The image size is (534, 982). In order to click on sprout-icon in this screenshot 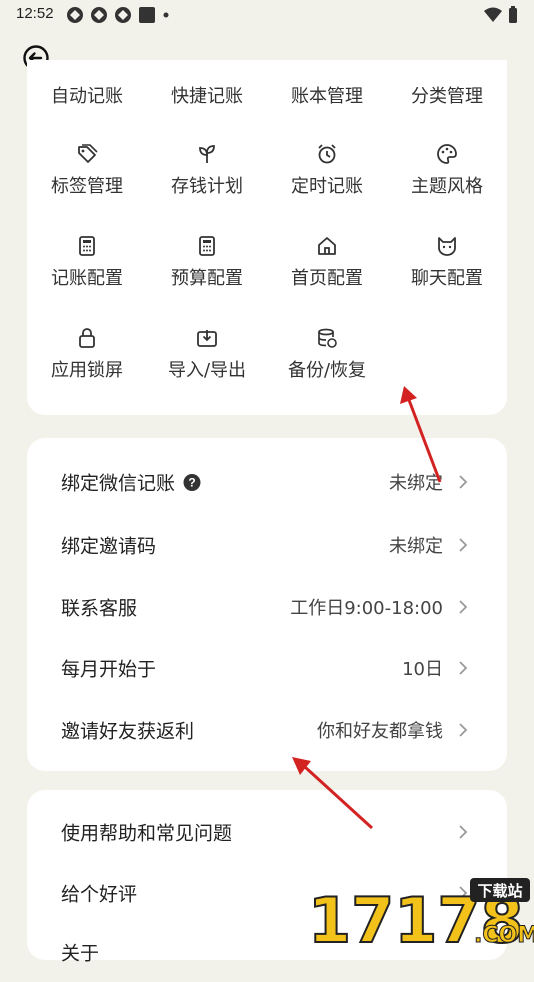, I will do `click(207, 154)`.